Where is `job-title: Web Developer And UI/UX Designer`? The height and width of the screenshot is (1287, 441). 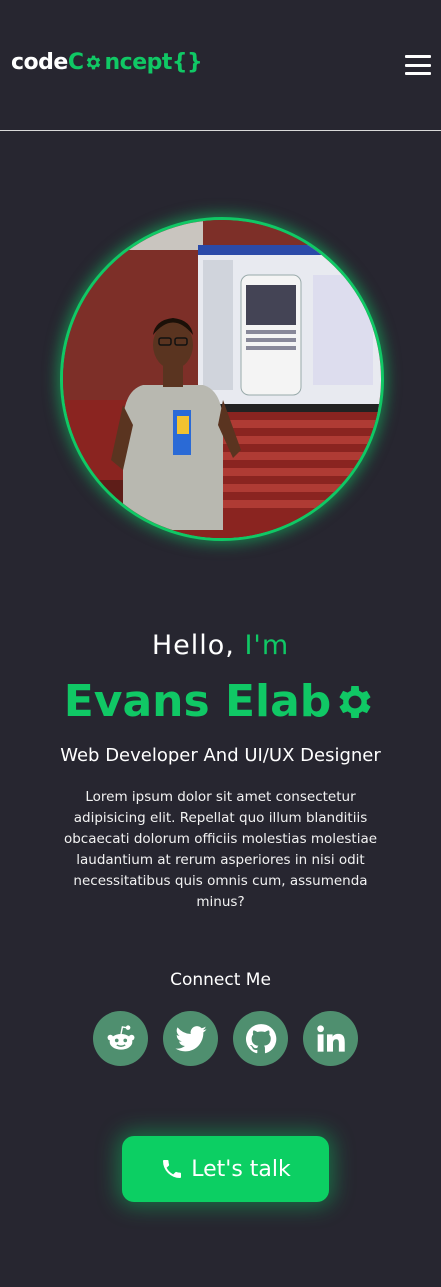 job-title: Web Developer And UI/UX Designer is located at coordinates (220, 755).